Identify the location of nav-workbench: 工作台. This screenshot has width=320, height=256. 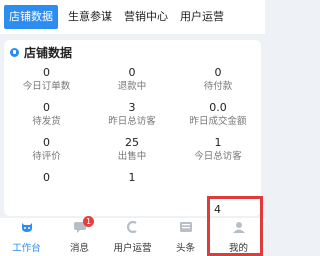
(26, 237).